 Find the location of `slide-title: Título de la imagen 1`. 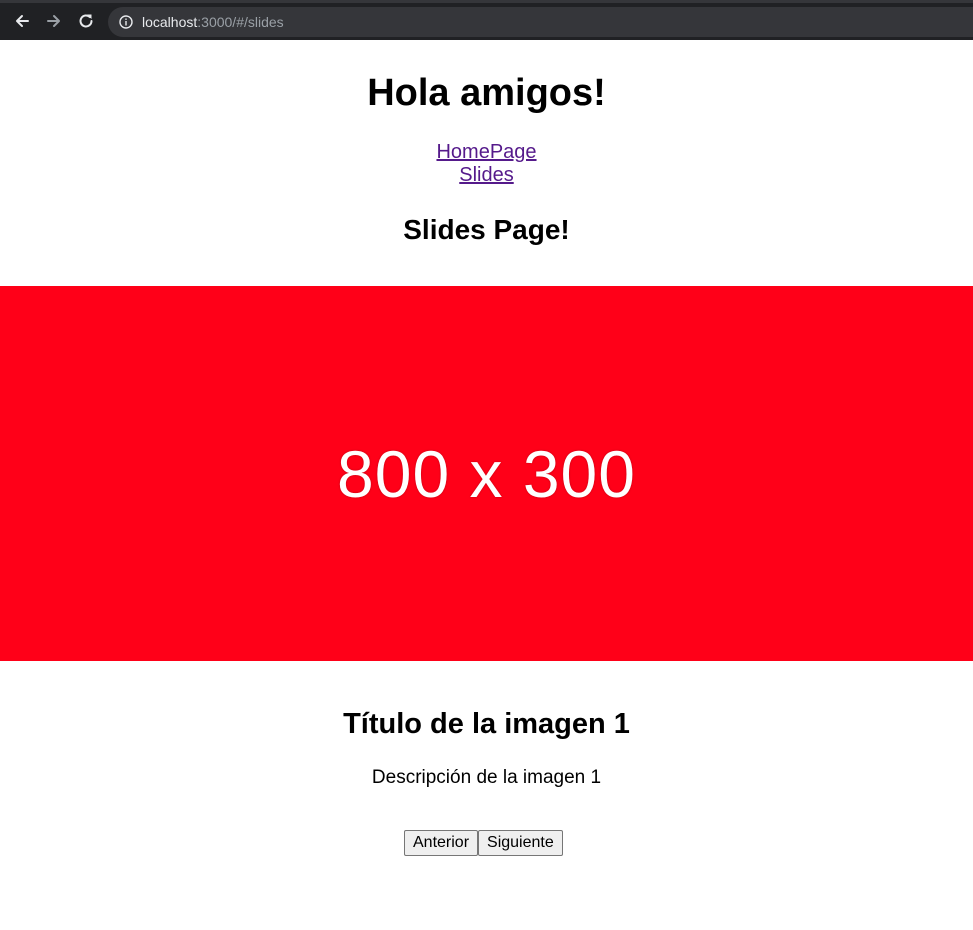

slide-title: Título de la imagen 1 is located at coordinates (486, 724).